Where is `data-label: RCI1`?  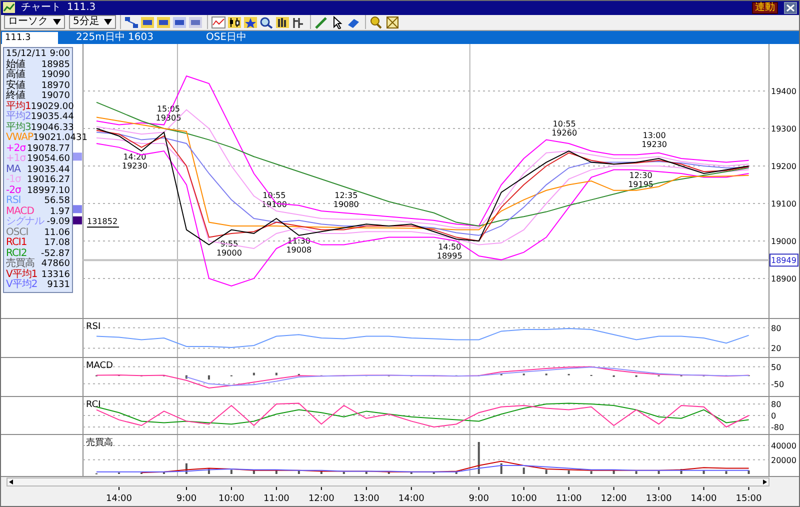 data-label: RCI1 is located at coordinates (16, 243).